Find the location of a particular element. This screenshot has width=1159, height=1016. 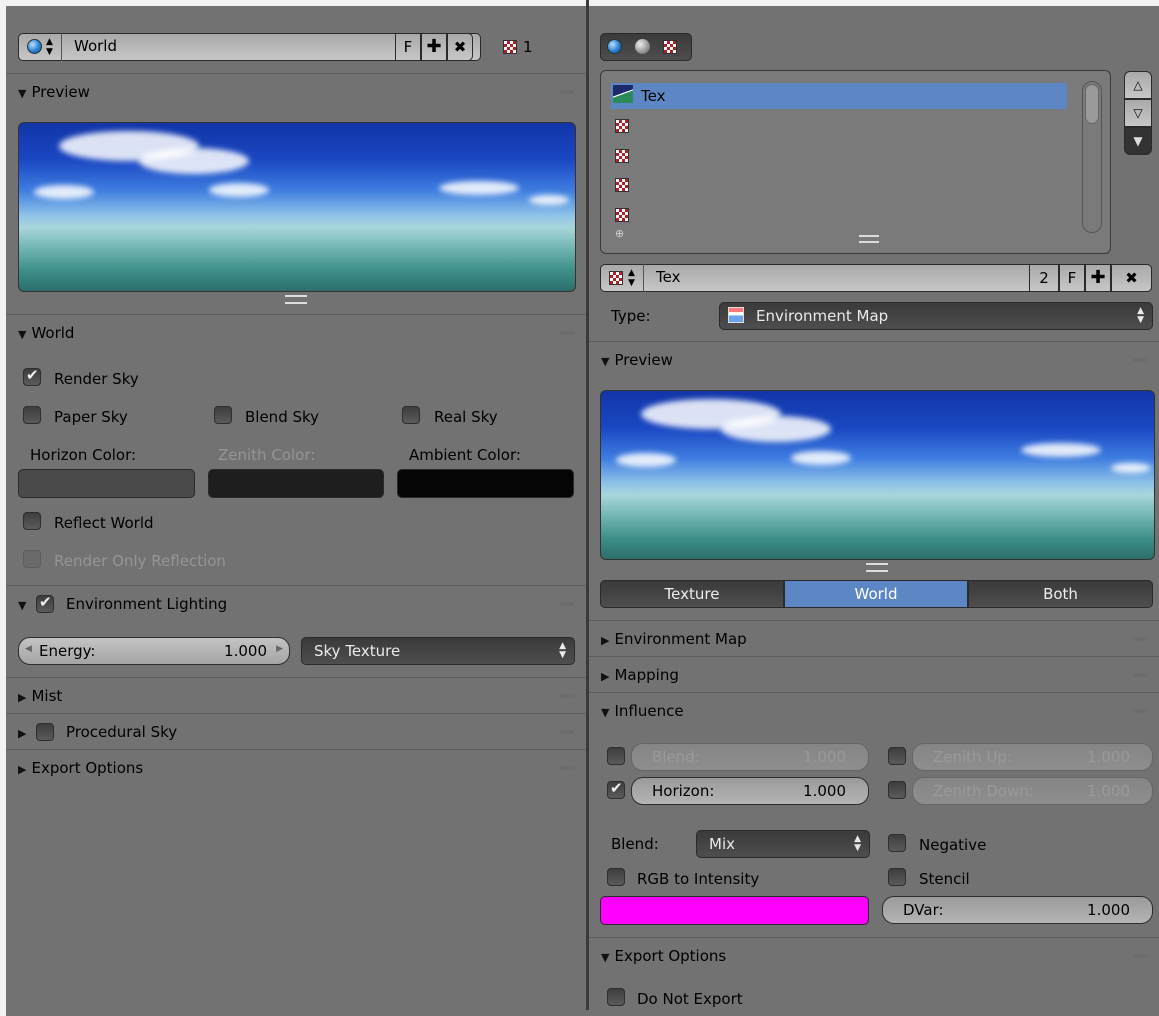

texture-slot-row: Tex is located at coordinates (839, 96).